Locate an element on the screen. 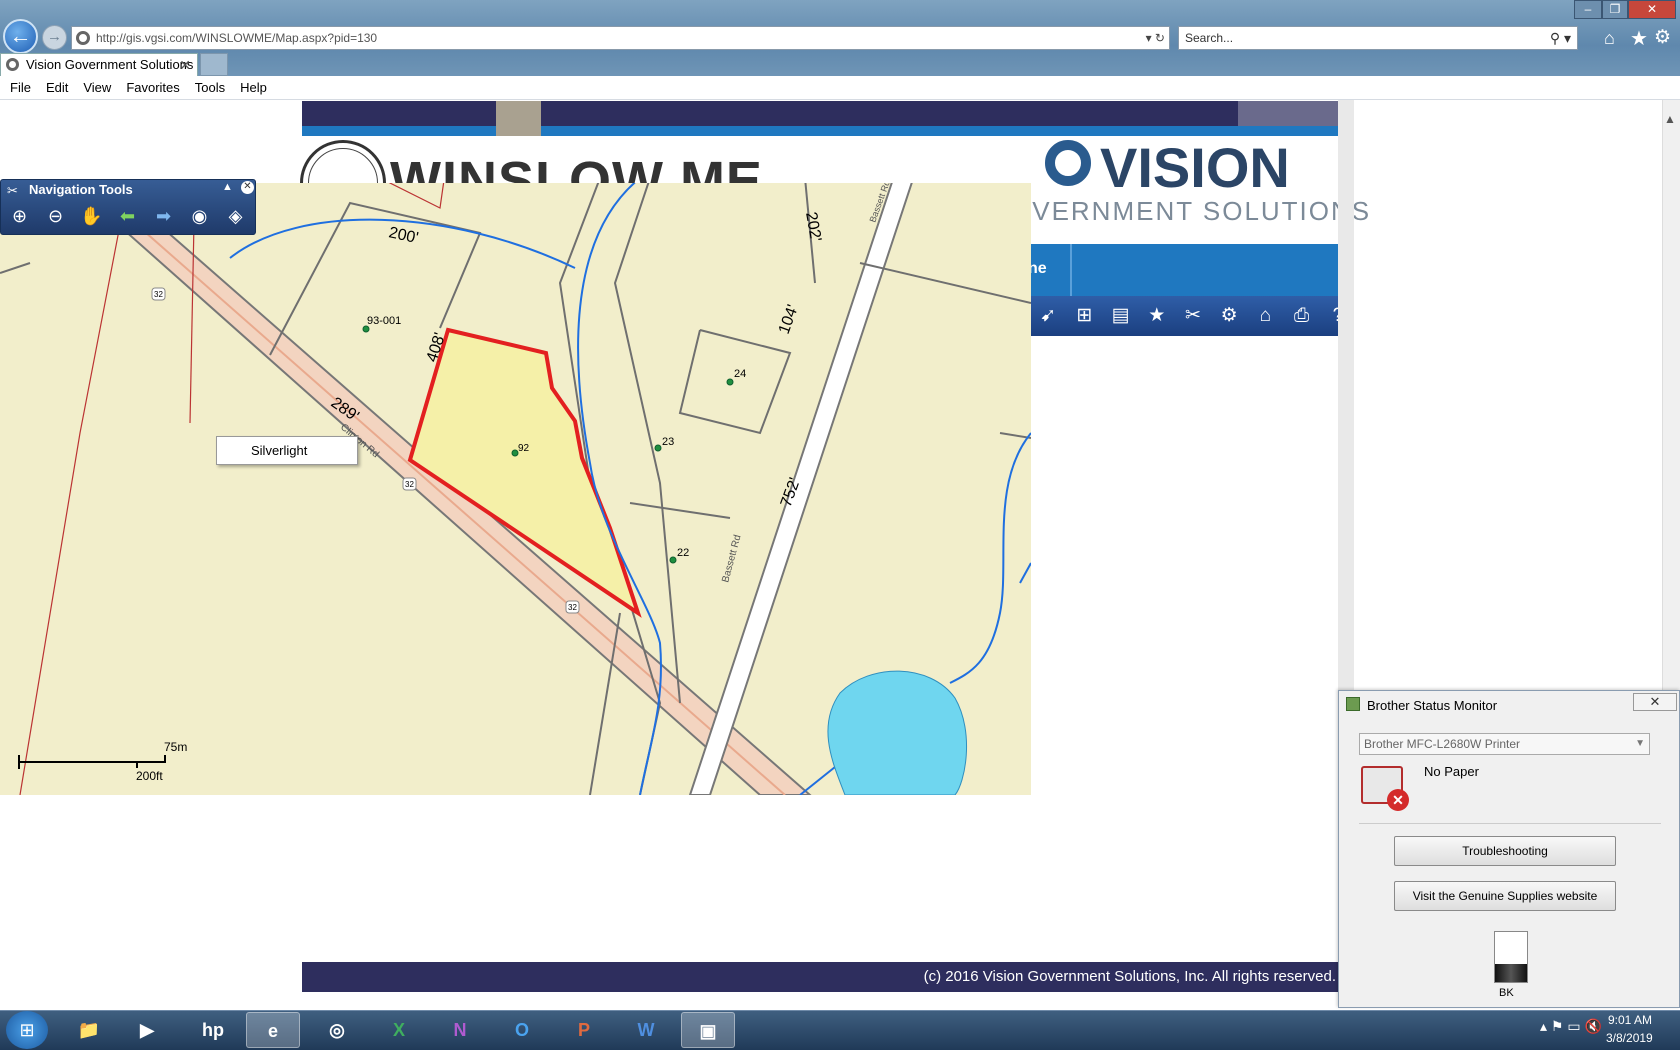  menu-file: File is located at coordinates (20, 87).